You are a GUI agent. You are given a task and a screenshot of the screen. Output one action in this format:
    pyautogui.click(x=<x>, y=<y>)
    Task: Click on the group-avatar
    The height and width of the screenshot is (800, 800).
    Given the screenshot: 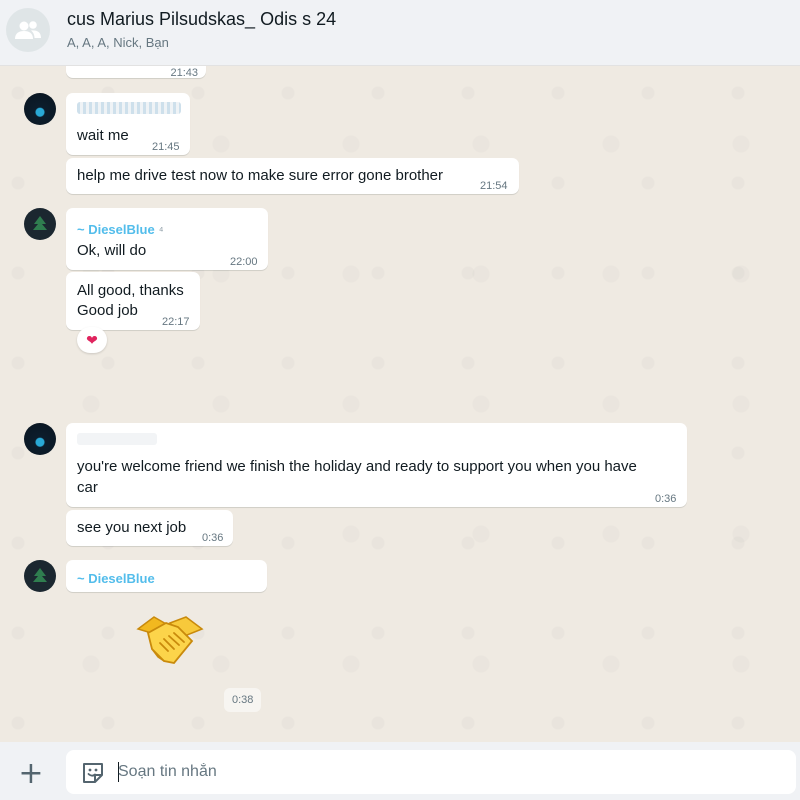 What is the action you would take?
    pyautogui.click(x=28, y=30)
    